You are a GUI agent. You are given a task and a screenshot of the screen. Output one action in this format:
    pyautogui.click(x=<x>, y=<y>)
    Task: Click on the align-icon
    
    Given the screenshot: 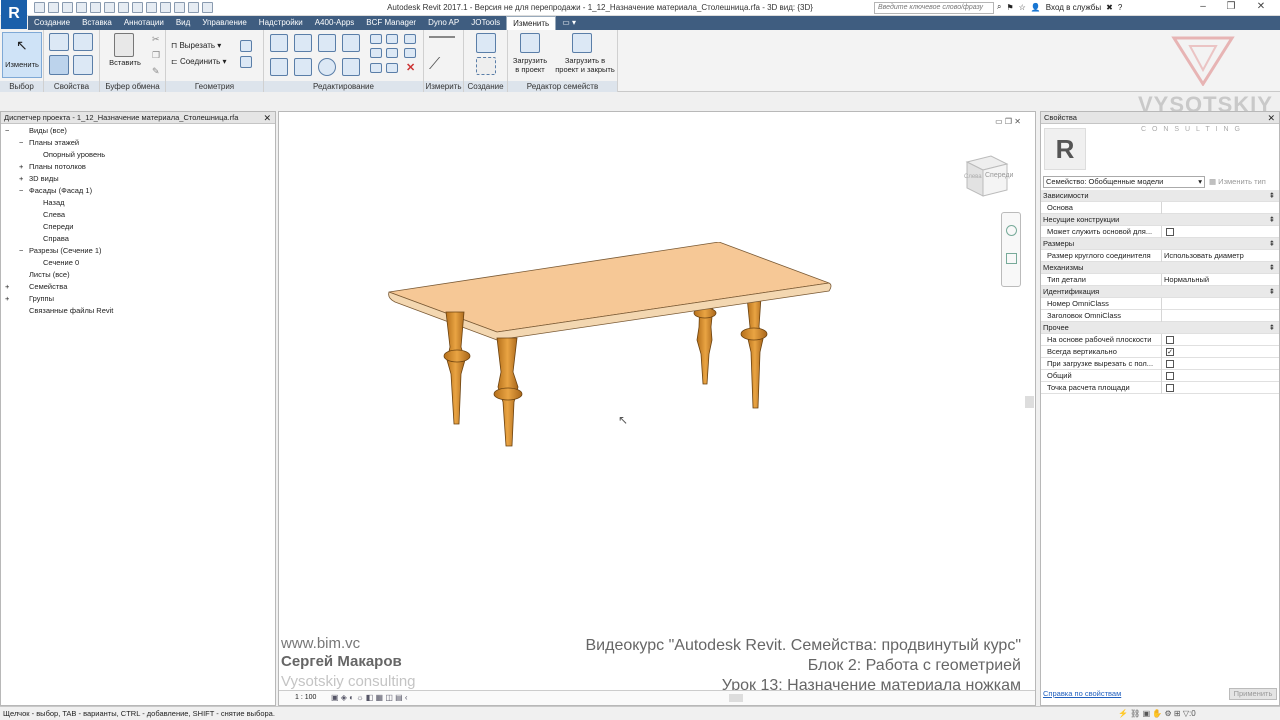 What is the action you would take?
    pyautogui.click(x=279, y=43)
    